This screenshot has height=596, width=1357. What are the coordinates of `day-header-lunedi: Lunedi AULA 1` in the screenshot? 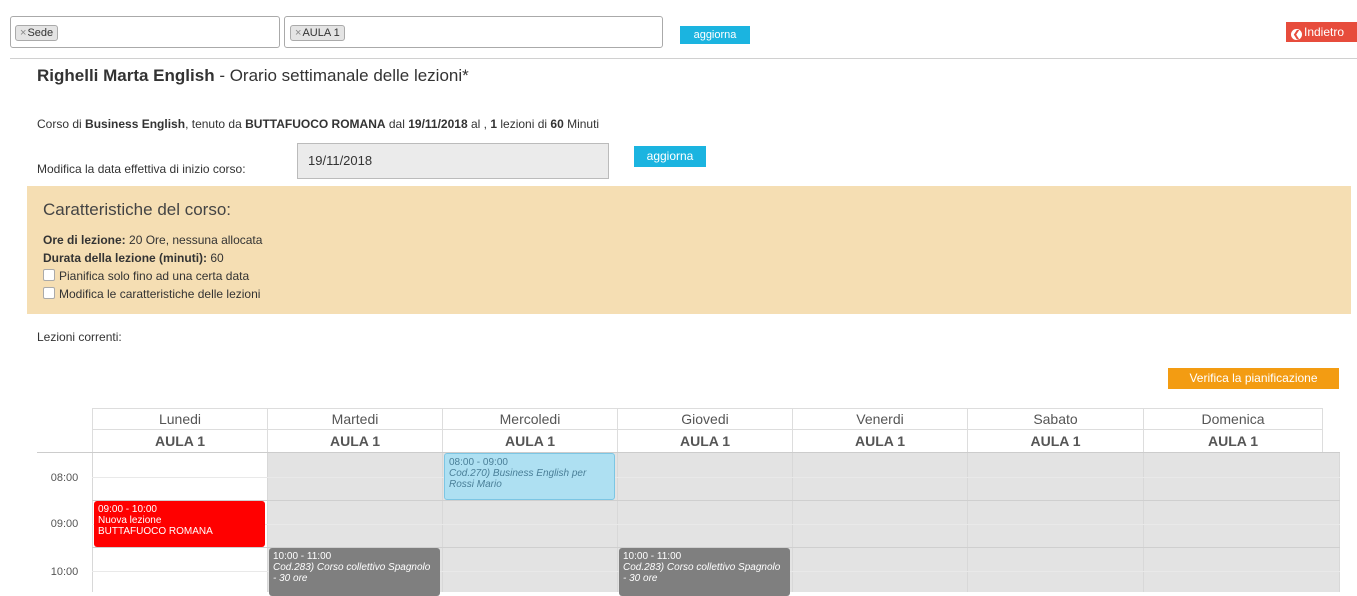 It's located at (180, 431).